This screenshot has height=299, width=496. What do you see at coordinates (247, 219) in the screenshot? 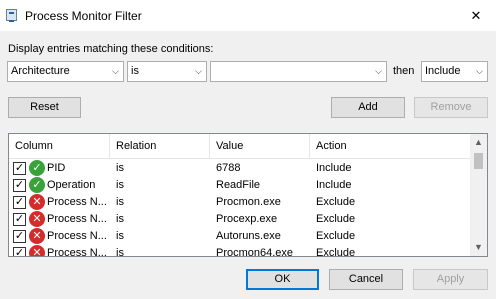
I see `row-value: Procexp.exe` at bounding box center [247, 219].